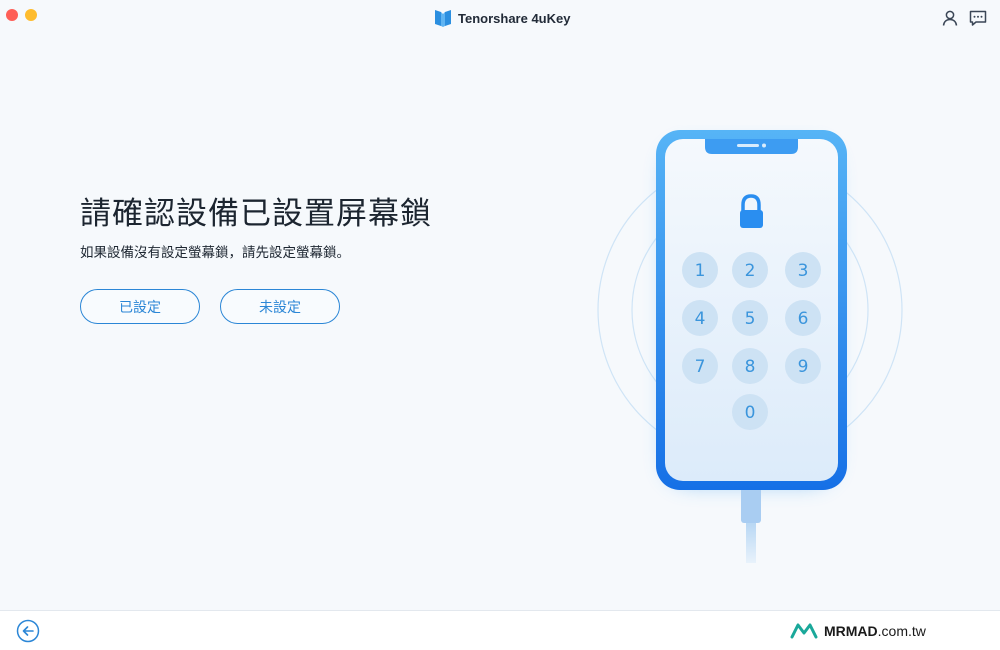 This screenshot has height=650, width=1000. Describe the element at coordinates (28, 631) in the screenshot. I see `back-arrow-icon` at that location.